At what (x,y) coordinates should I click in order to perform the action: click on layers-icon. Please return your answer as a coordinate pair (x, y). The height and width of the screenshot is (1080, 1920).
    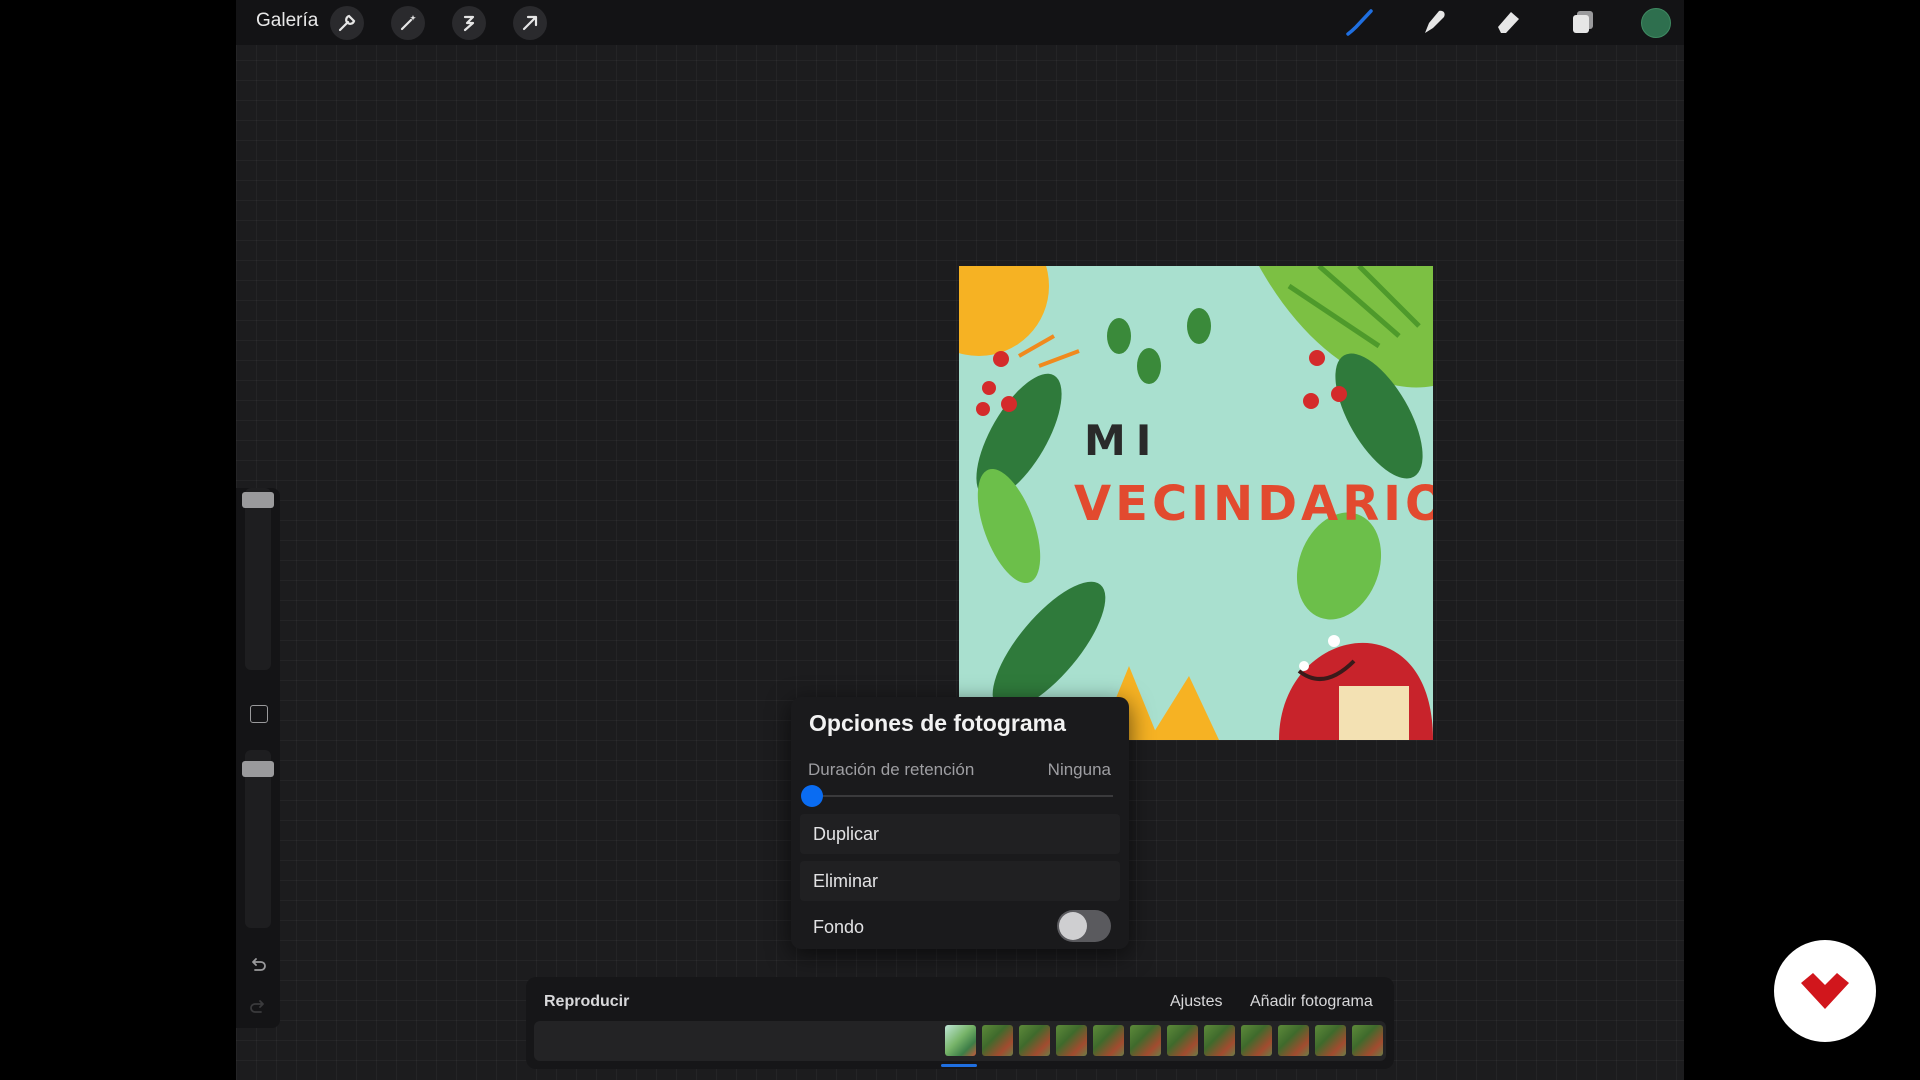
    Looking at the image, I should click on (1583, 22).